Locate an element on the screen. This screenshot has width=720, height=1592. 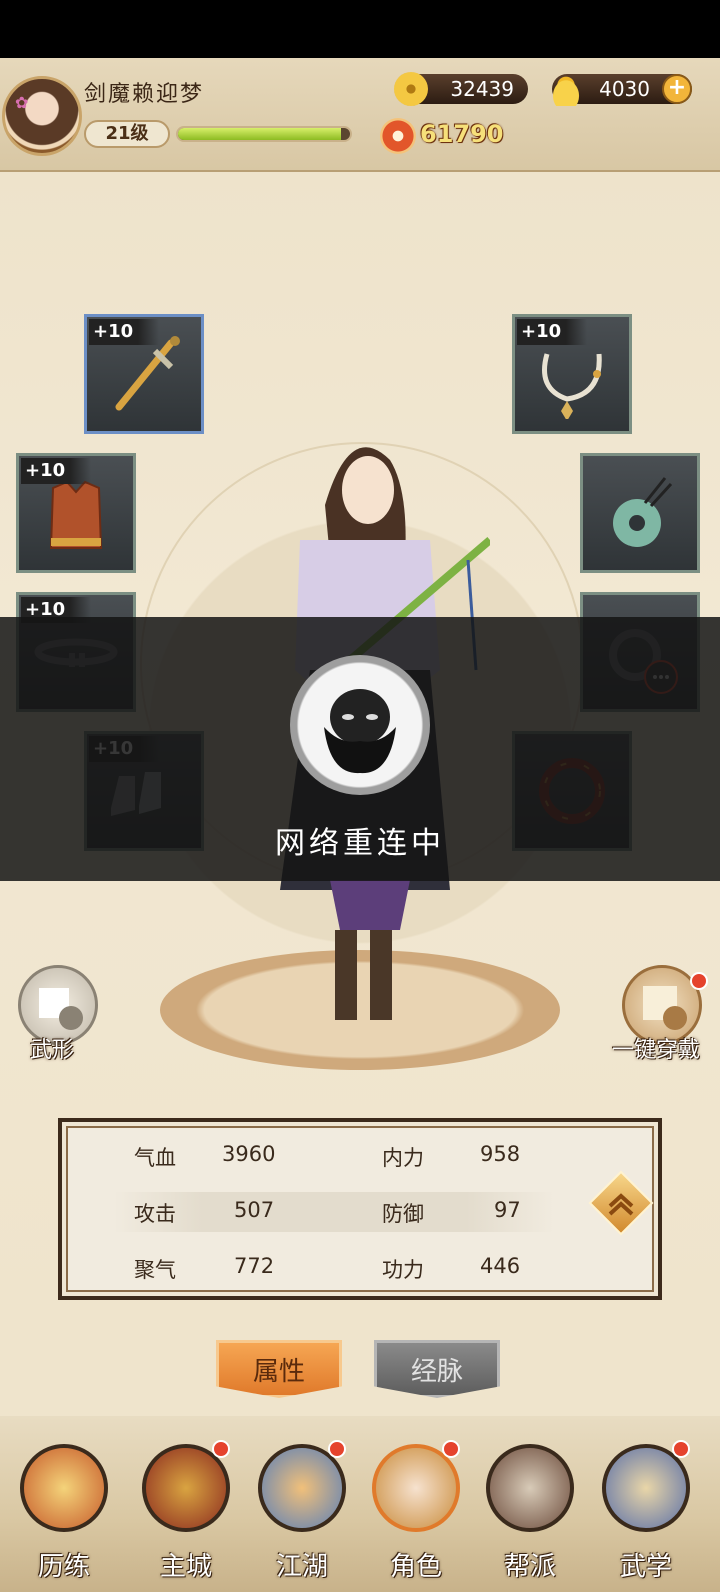
nav-label: 帮派 is located at coordinates (529, 1567).